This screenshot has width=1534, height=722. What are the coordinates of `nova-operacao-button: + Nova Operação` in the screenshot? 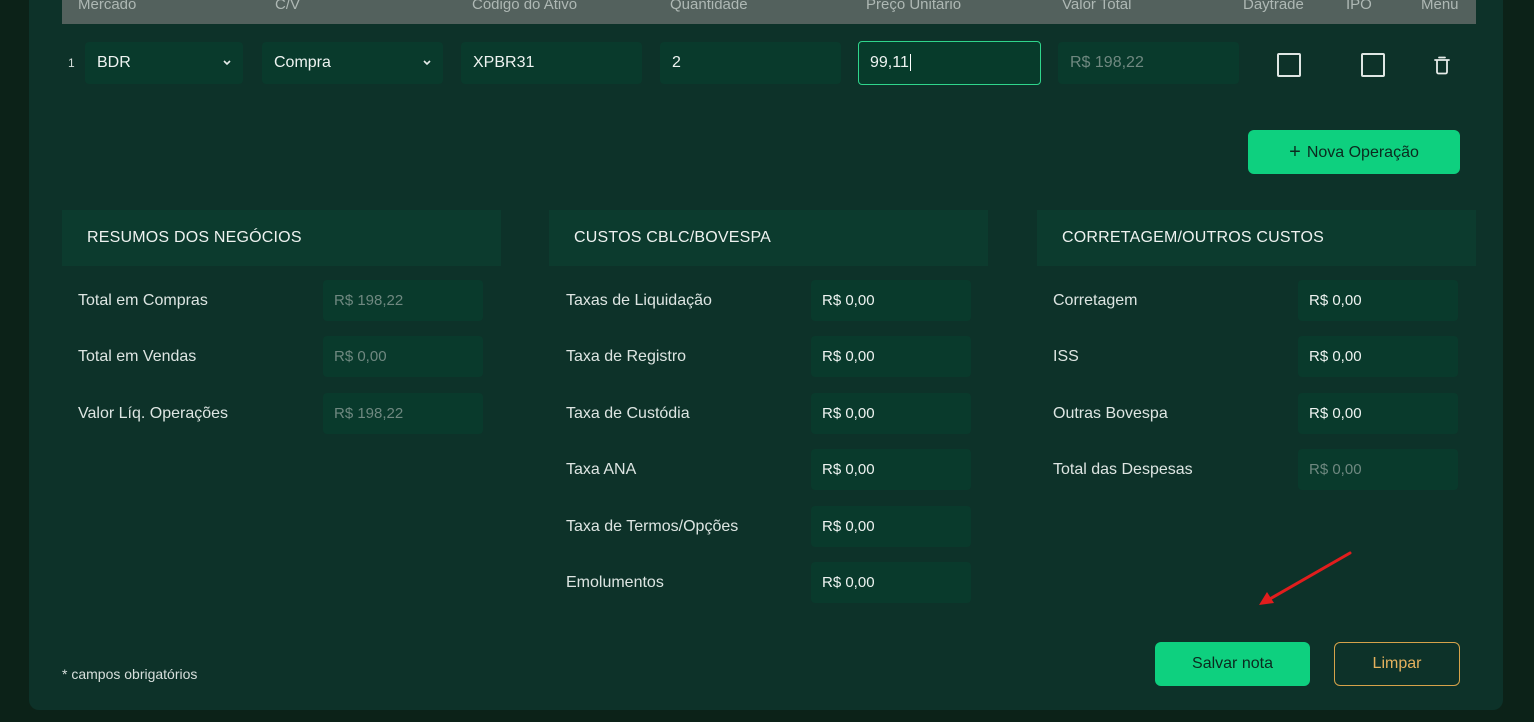 It's located at (1354, 152).